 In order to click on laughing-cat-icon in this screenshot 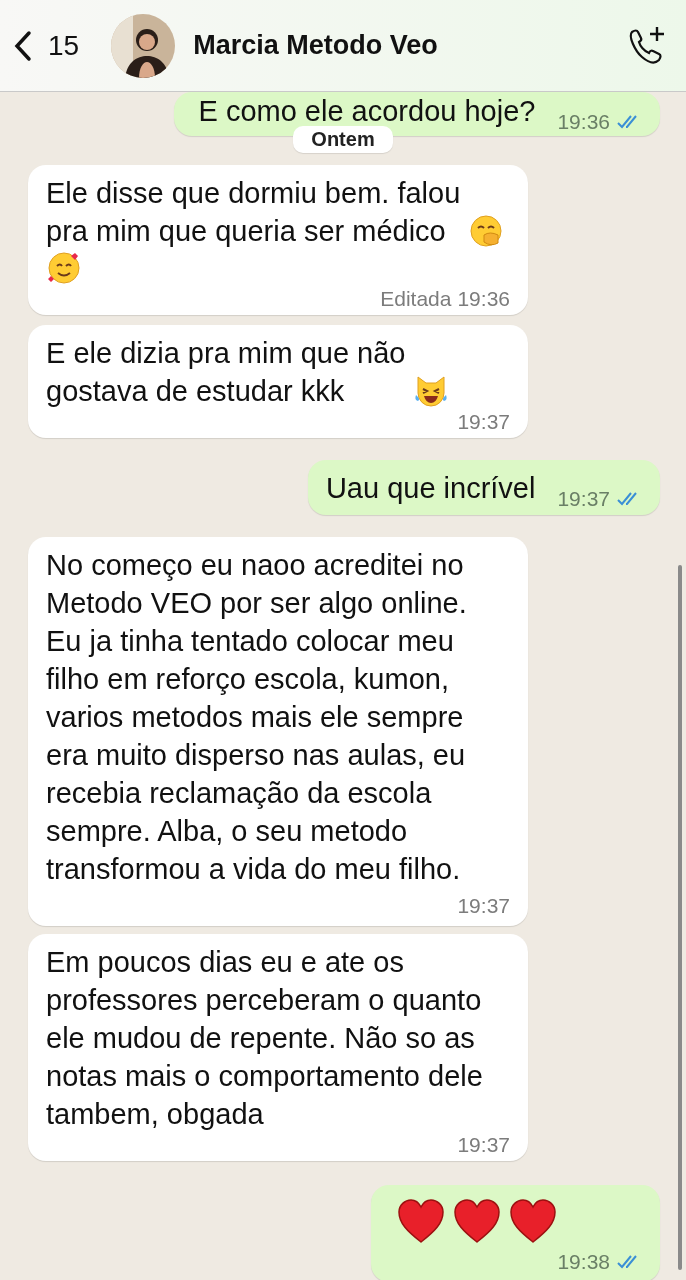, I will do `click(431, 391)`.